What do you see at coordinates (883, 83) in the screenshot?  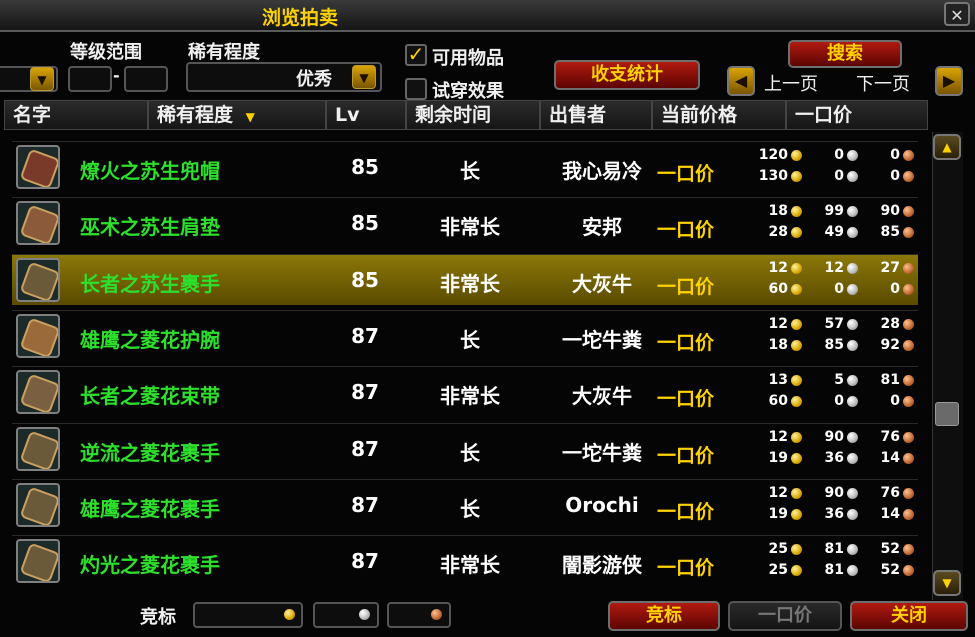 I see `next-page-label: 下一页` at bounding box center [883, 83].